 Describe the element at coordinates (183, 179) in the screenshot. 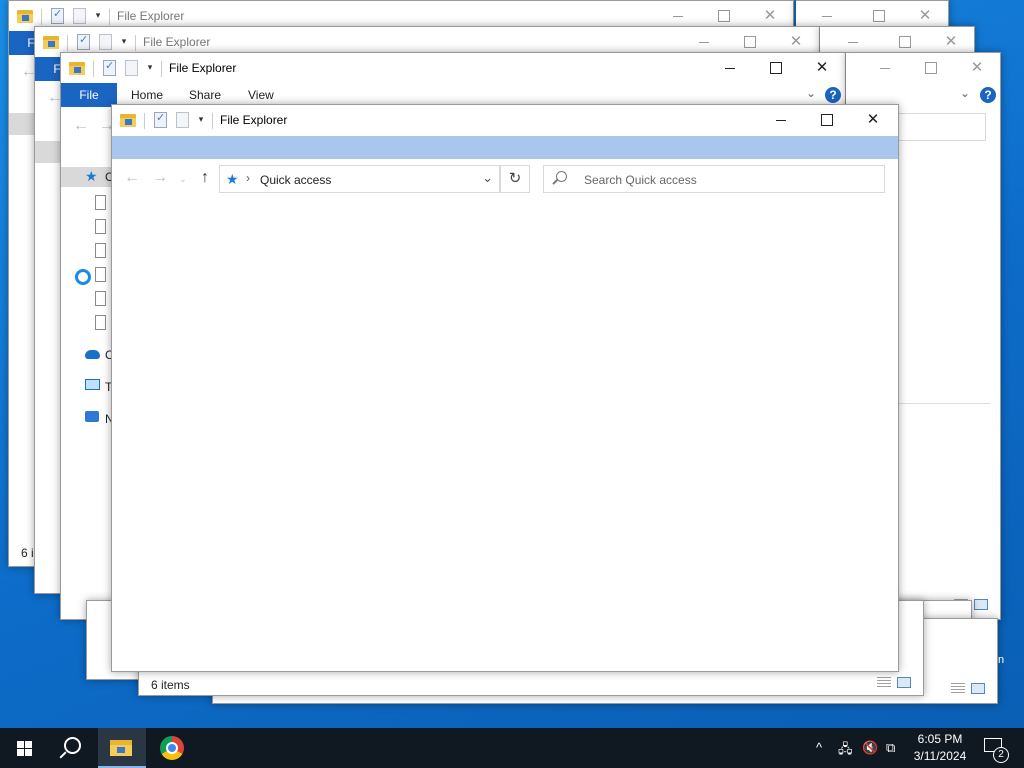

I see `recent-locations-button: ⌄` at that location.